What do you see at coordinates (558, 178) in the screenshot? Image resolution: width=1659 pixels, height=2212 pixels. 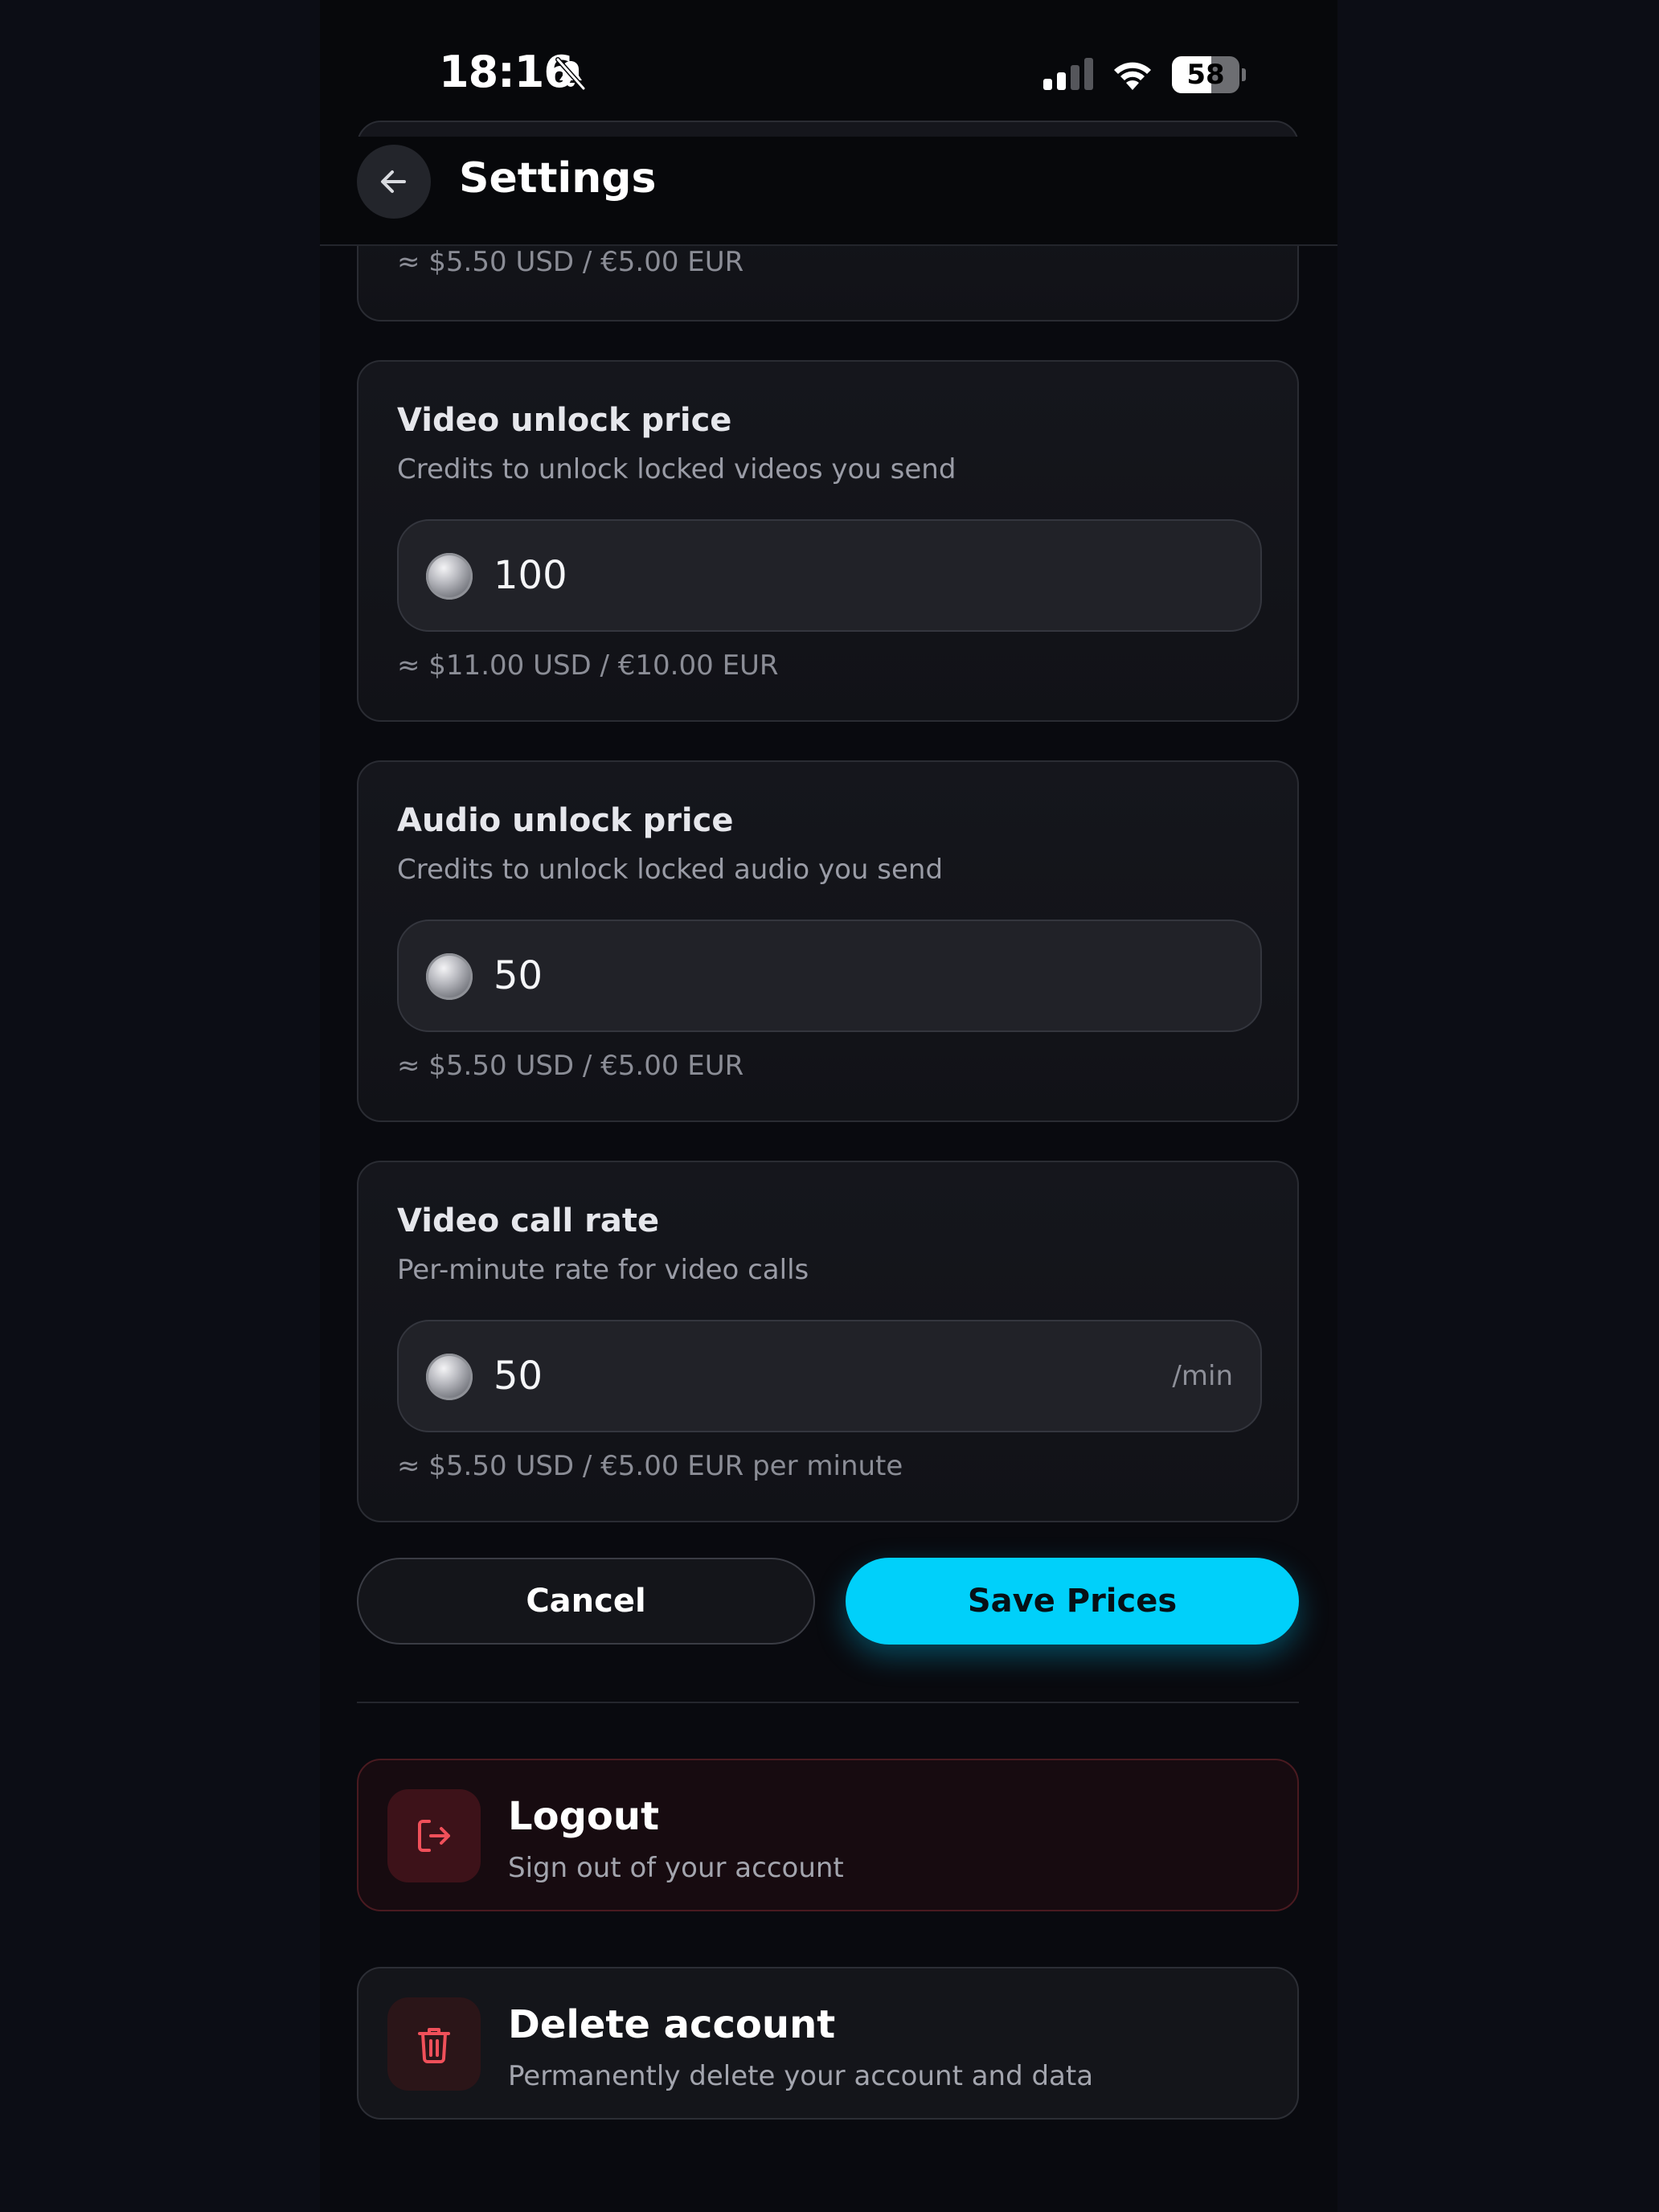 I see `page-title: Settings` at bounding box center [558, 178].